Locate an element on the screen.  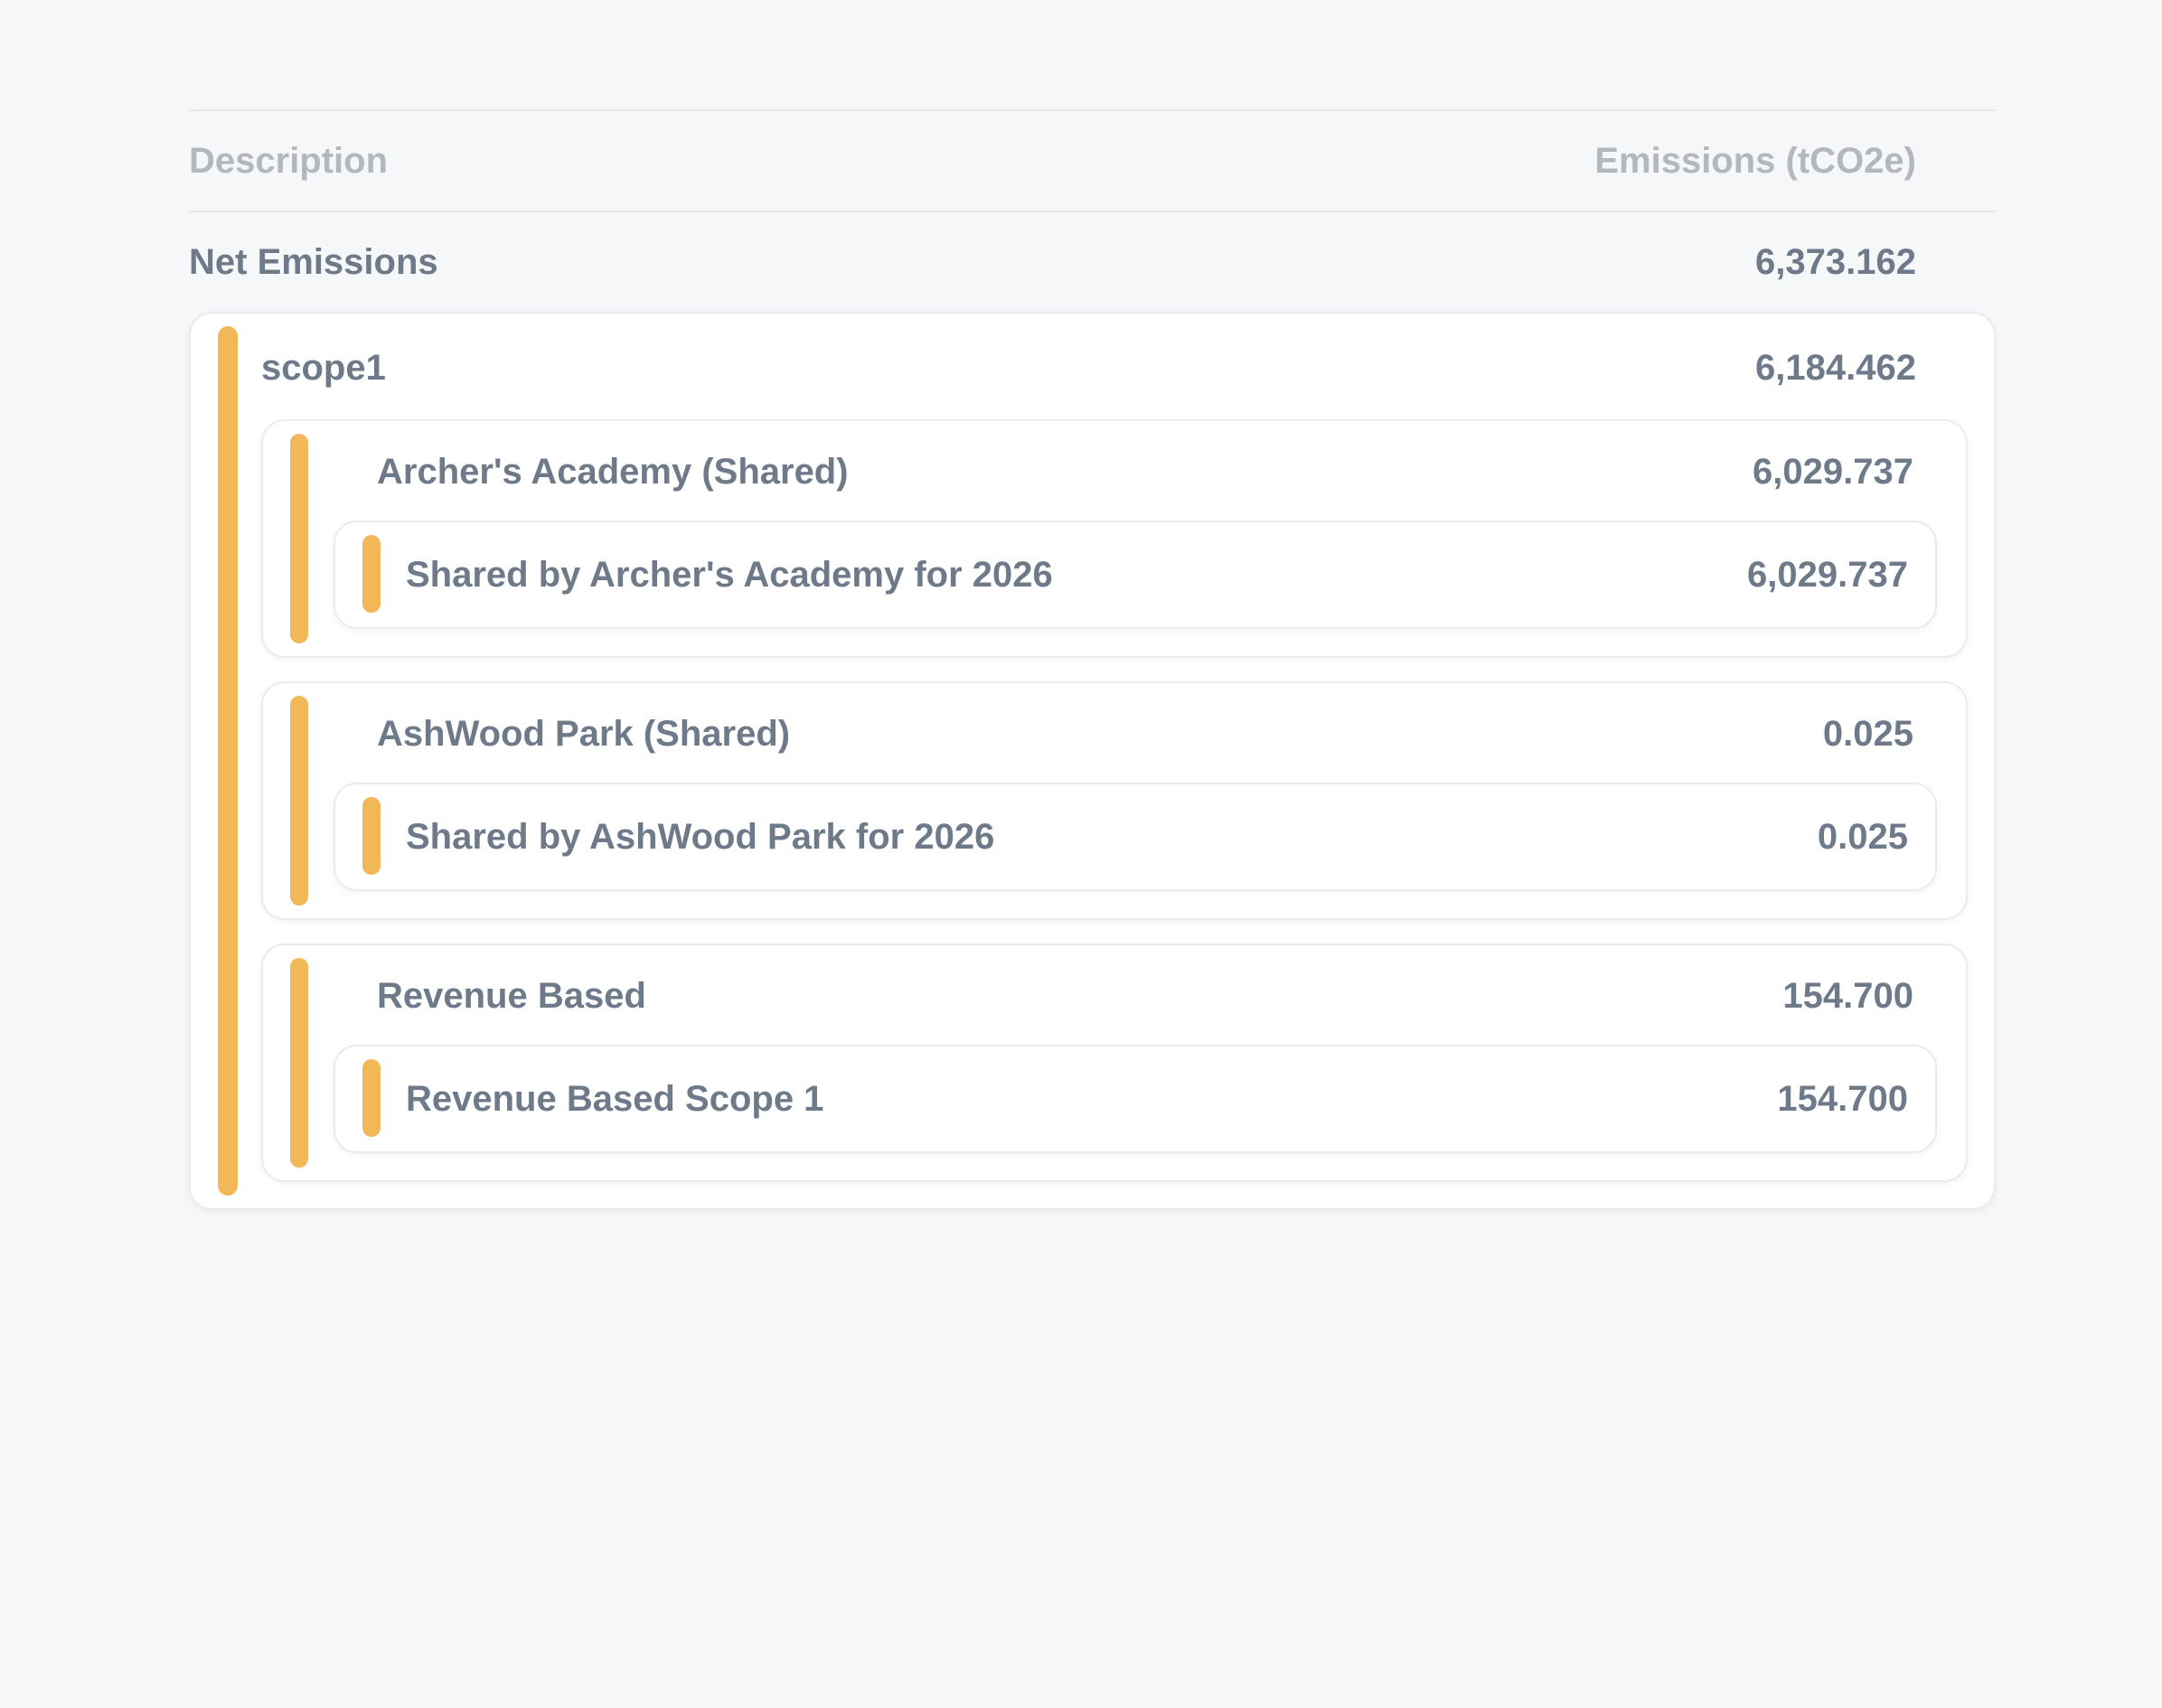
group-label: Archer's Academy (Shared) is located at coordinates (613, 471).